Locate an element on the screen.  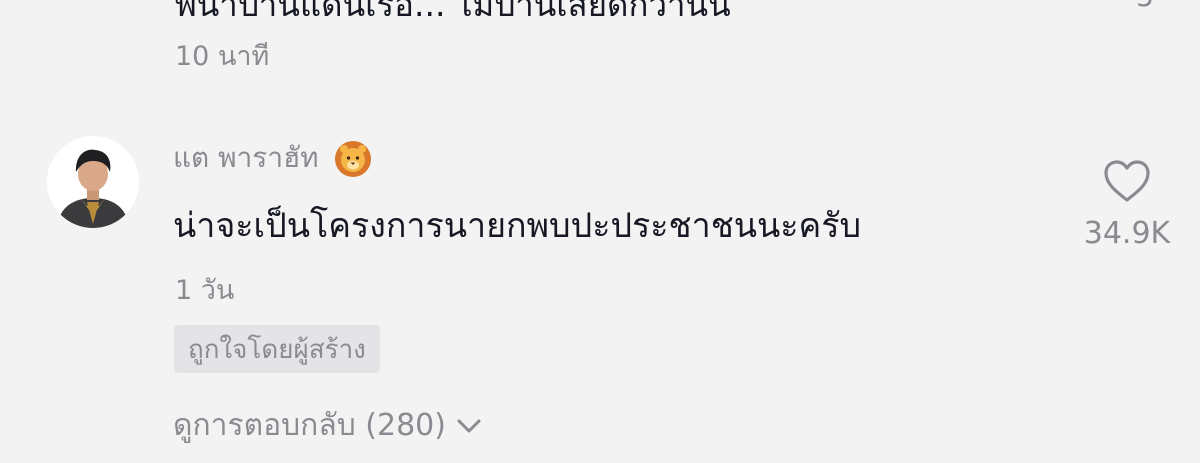
like-count: 34.9K is located at coordinates (1127, 233).